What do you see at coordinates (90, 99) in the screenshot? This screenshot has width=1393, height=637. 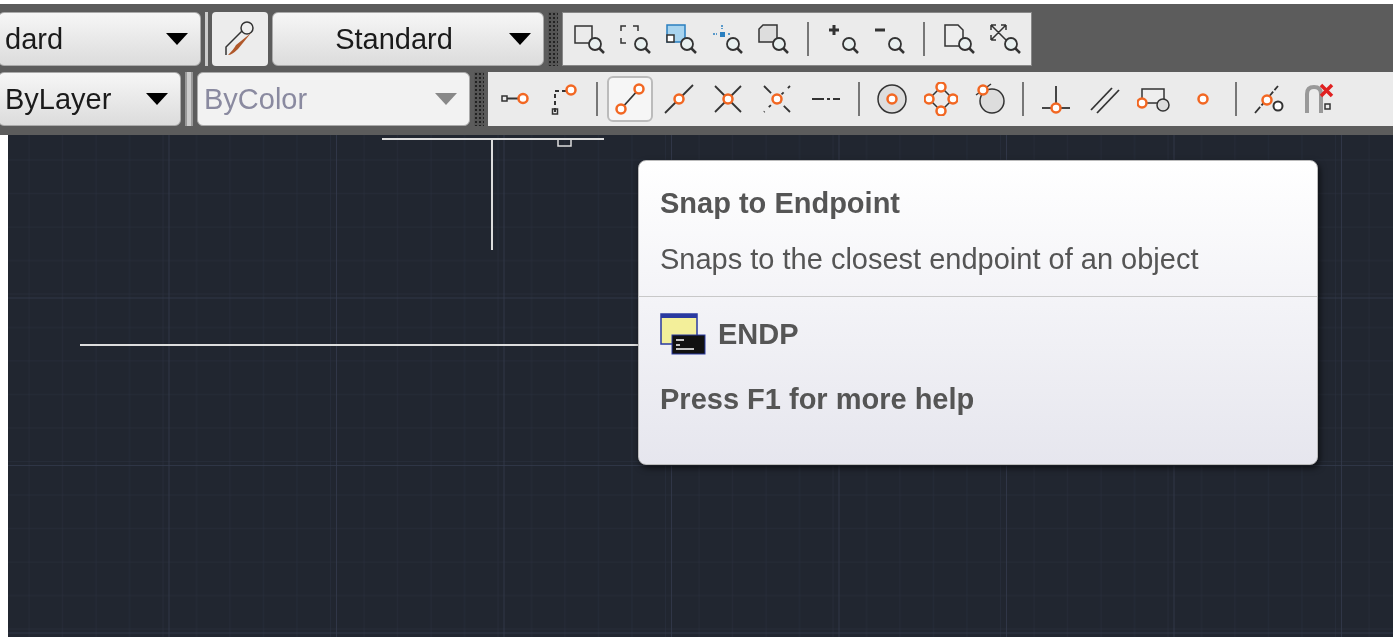 I see `dropdown: ByLayer` at bounding box center [90, 99].